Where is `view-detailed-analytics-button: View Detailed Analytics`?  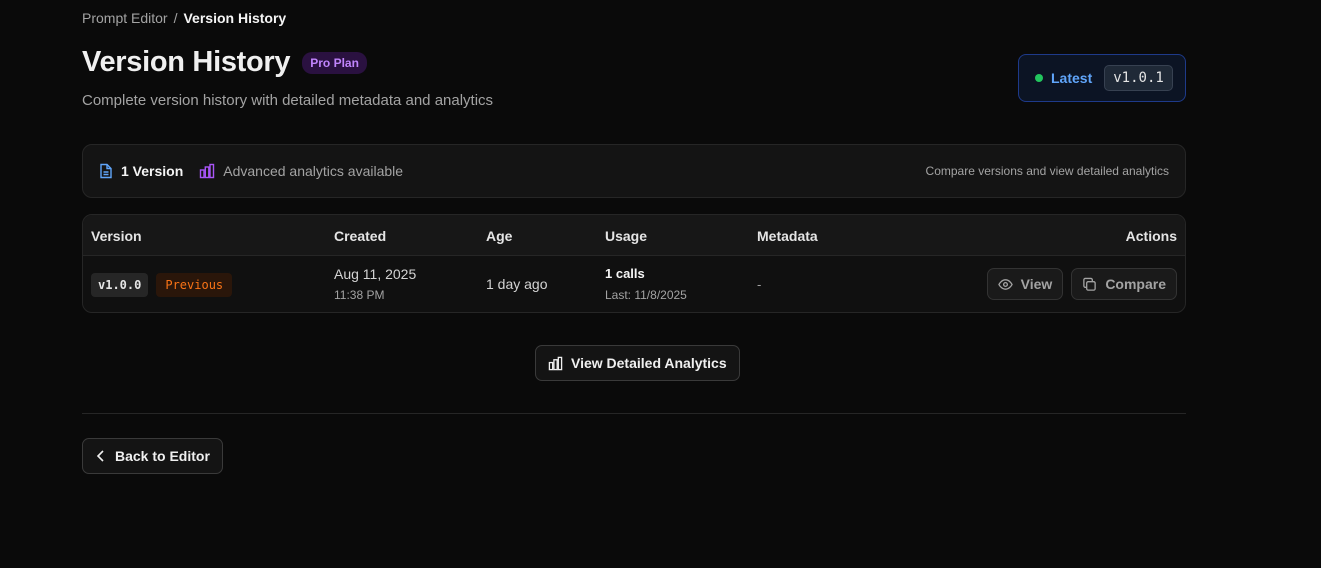 view-detailed-analytics-button: View Detailed Analytics is located at coordinates (637, 363).